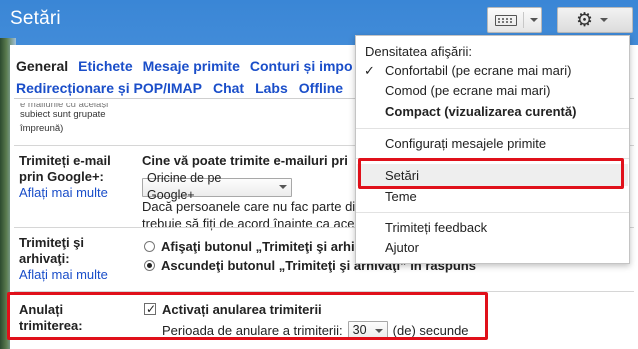 The height and width of the screenshot is (349, 638). What do you see at coordinates (105, 66) in the screenshot?
I see `tab-labels: Etichete` at bounding box center [105, 66].